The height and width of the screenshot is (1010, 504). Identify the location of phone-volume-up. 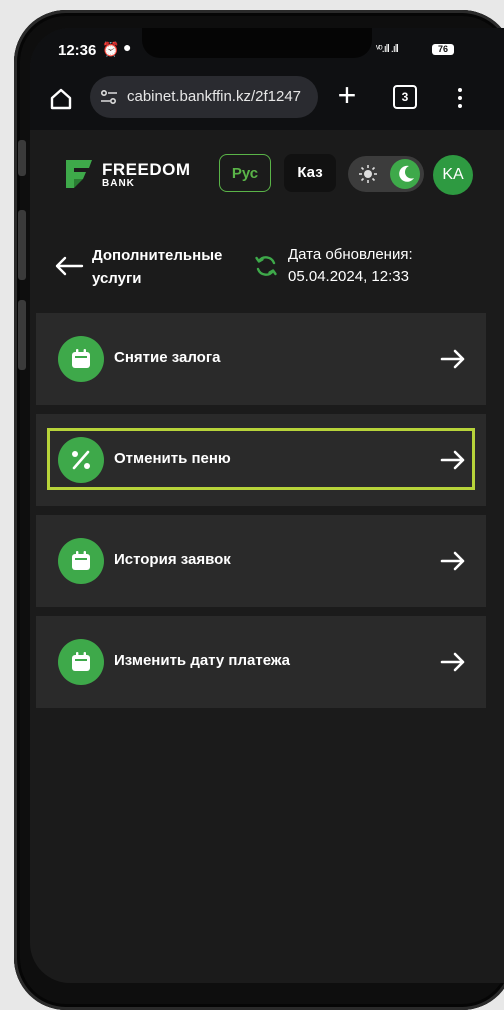
(22, 245).